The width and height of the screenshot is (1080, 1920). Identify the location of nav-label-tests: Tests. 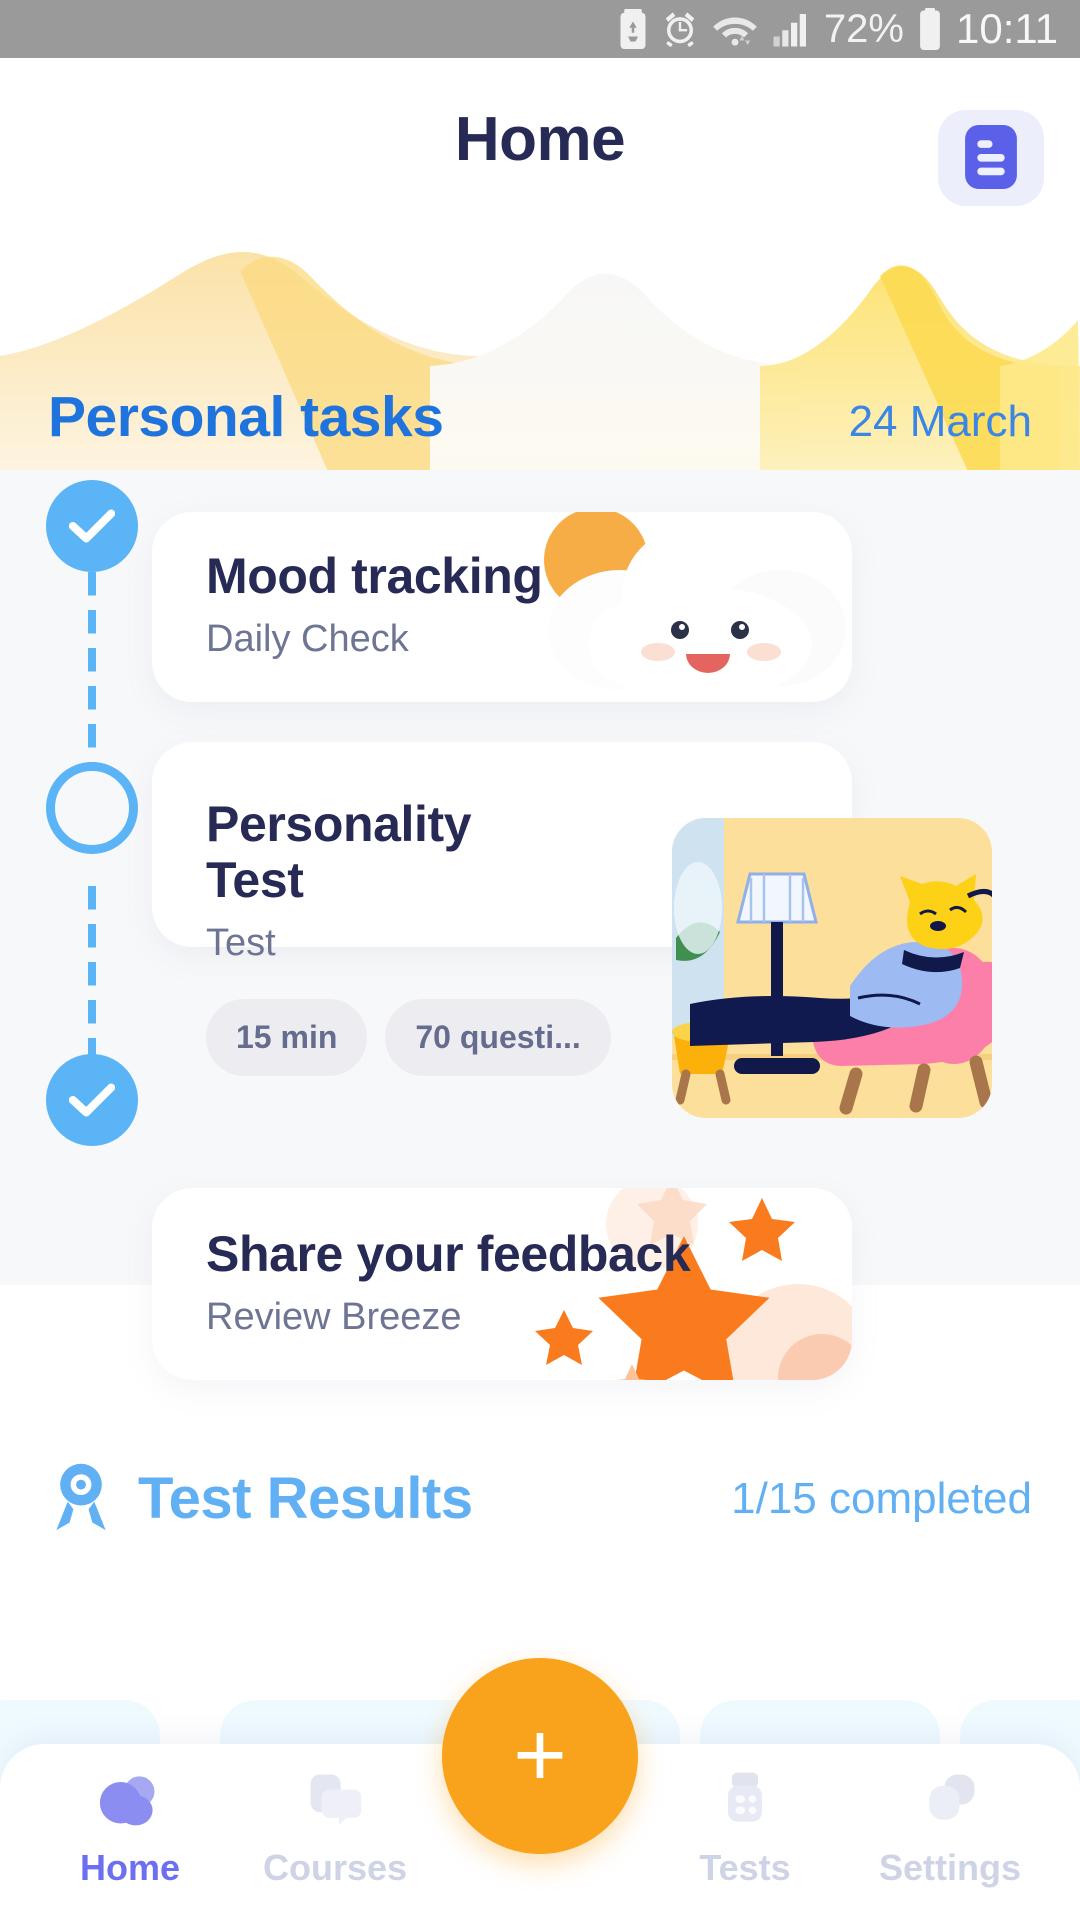
(745, 1867).